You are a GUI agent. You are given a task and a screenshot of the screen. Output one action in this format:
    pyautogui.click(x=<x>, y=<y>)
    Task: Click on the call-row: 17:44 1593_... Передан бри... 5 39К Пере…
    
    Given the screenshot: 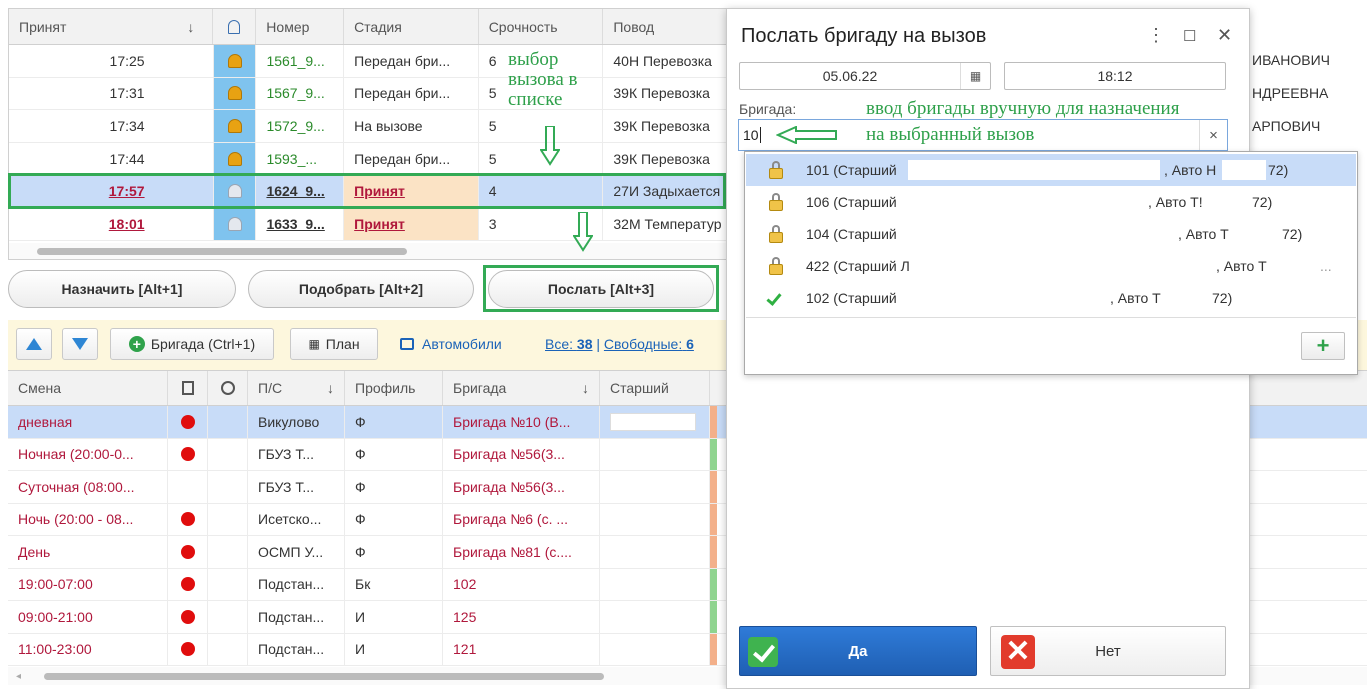 What is the action you would take?
    pyautogui.click(x=368, y=159)
    